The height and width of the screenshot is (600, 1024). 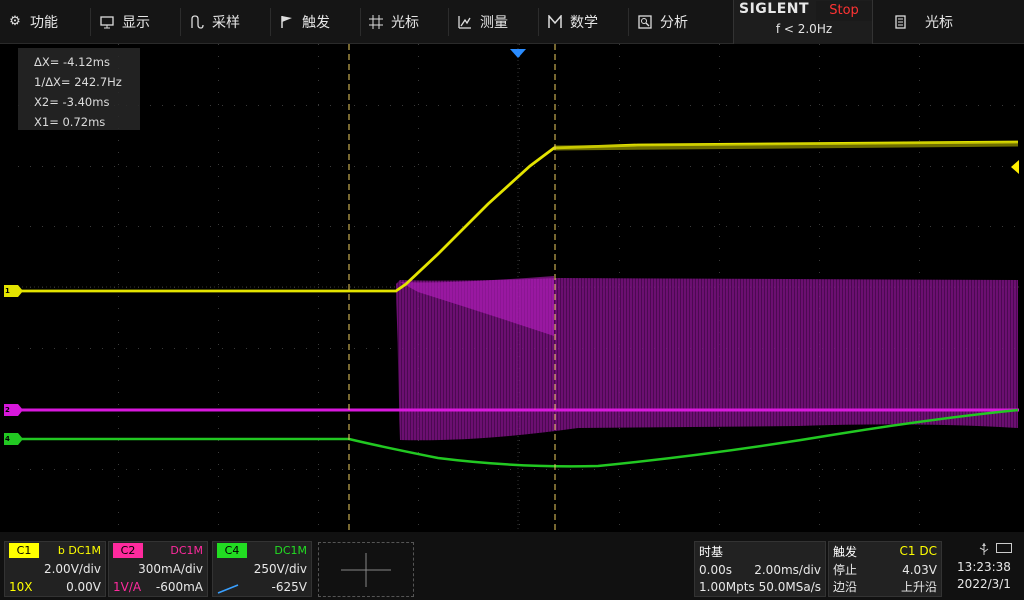 I want to click on clock-time: 13:23:38, so click(x=984, y=567).